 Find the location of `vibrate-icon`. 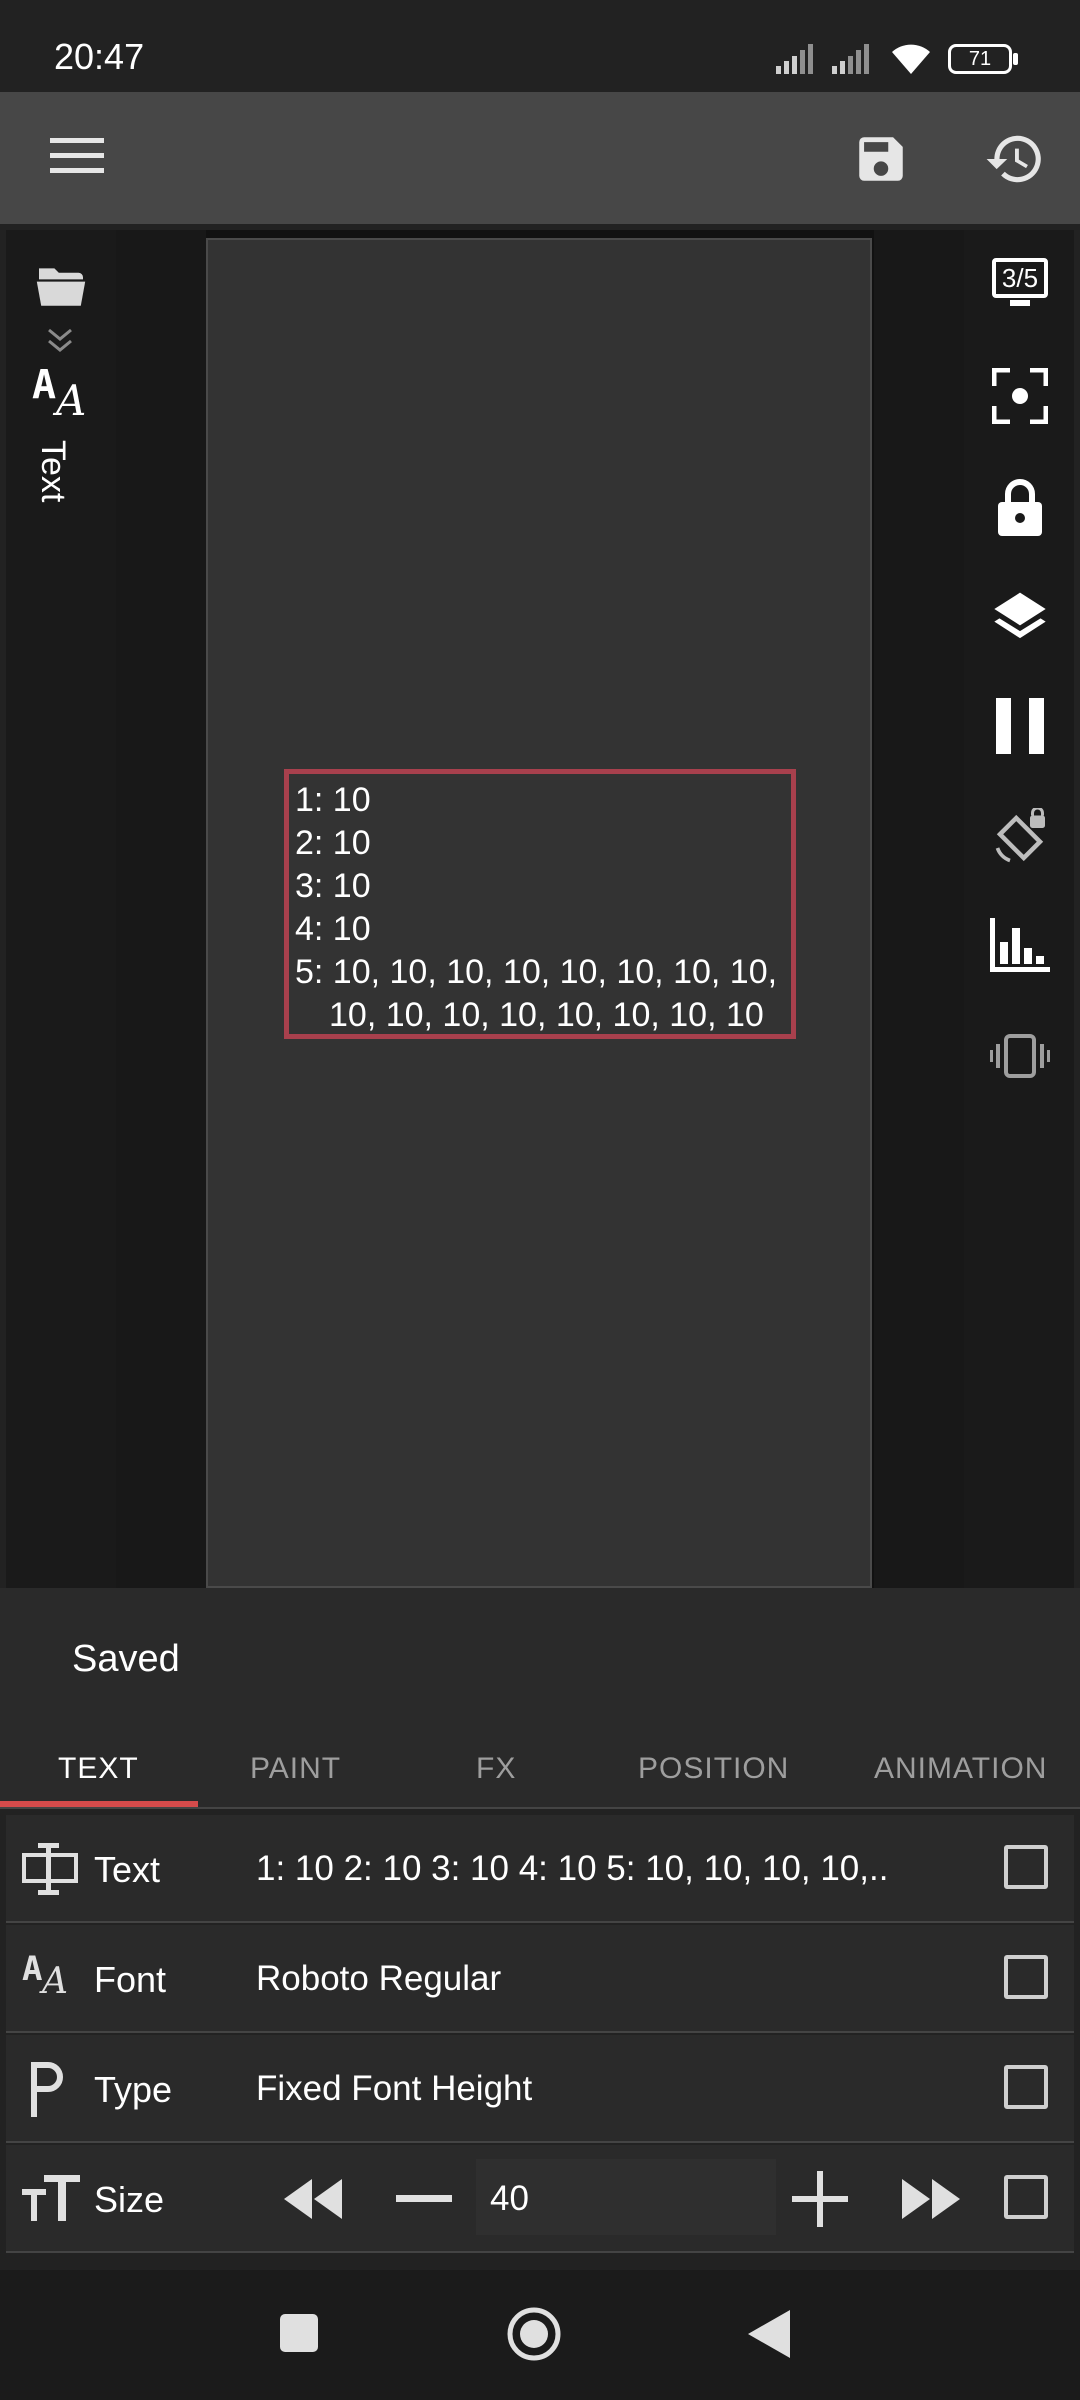

vibrate-icon is located at coordinates (1020, 1056).